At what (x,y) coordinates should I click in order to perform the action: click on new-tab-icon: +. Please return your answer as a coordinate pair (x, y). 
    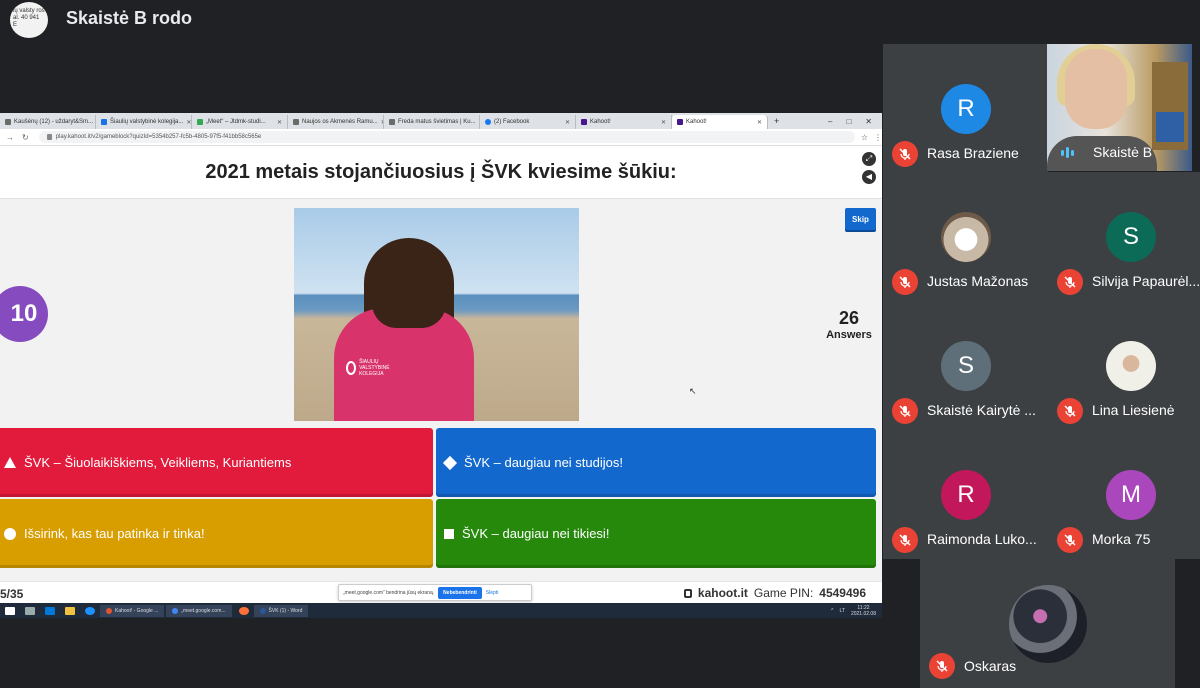
    Looking at the image, I should click on (776, 122).